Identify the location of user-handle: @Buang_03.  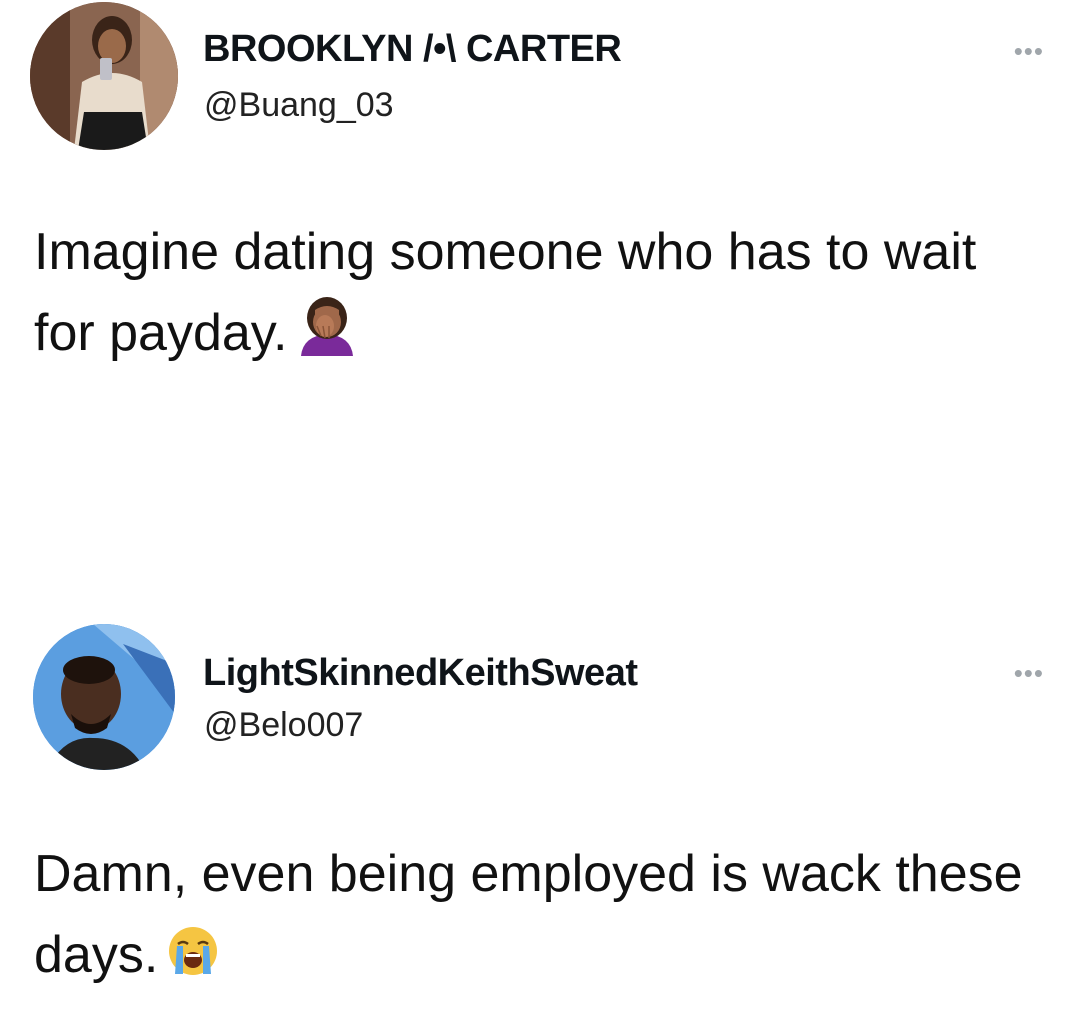
(299, 105).